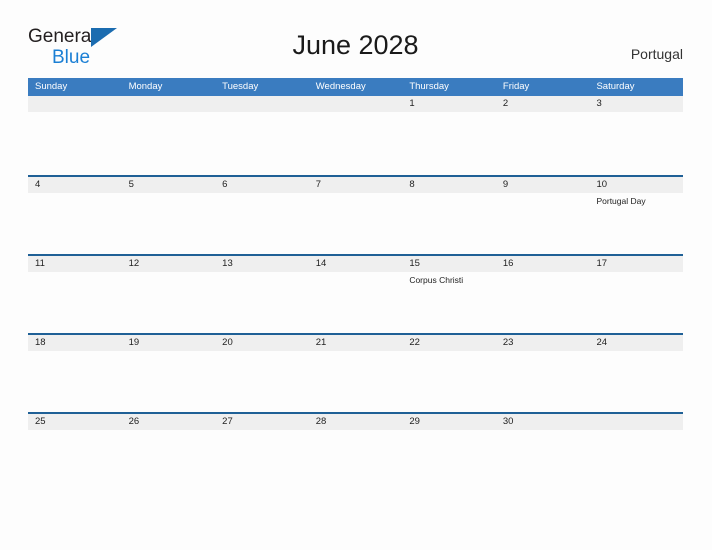  What do you see at coordinates (414, 421) in the screenshot?
I see `day-number: 29` at bounding box center [414, 421].